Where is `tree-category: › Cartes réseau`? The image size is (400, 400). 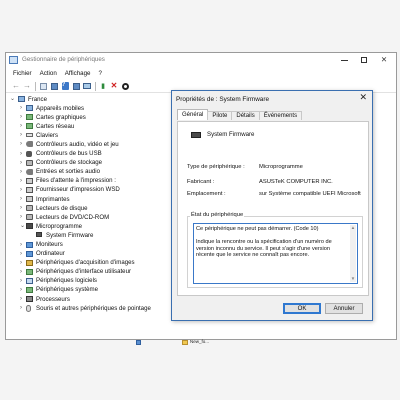 tree-category: › Cartes réseau is located at coordinates (91, 126).